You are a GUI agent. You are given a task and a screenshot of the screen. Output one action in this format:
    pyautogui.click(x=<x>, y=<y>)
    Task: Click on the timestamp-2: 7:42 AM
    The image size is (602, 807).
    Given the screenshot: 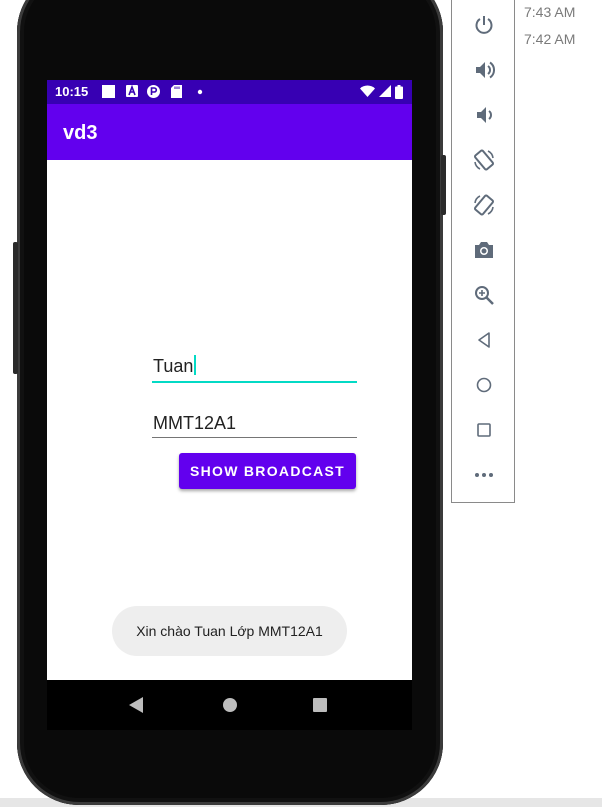 What is the action you would take?
    pyautogui.click(x=550, y=39)
    